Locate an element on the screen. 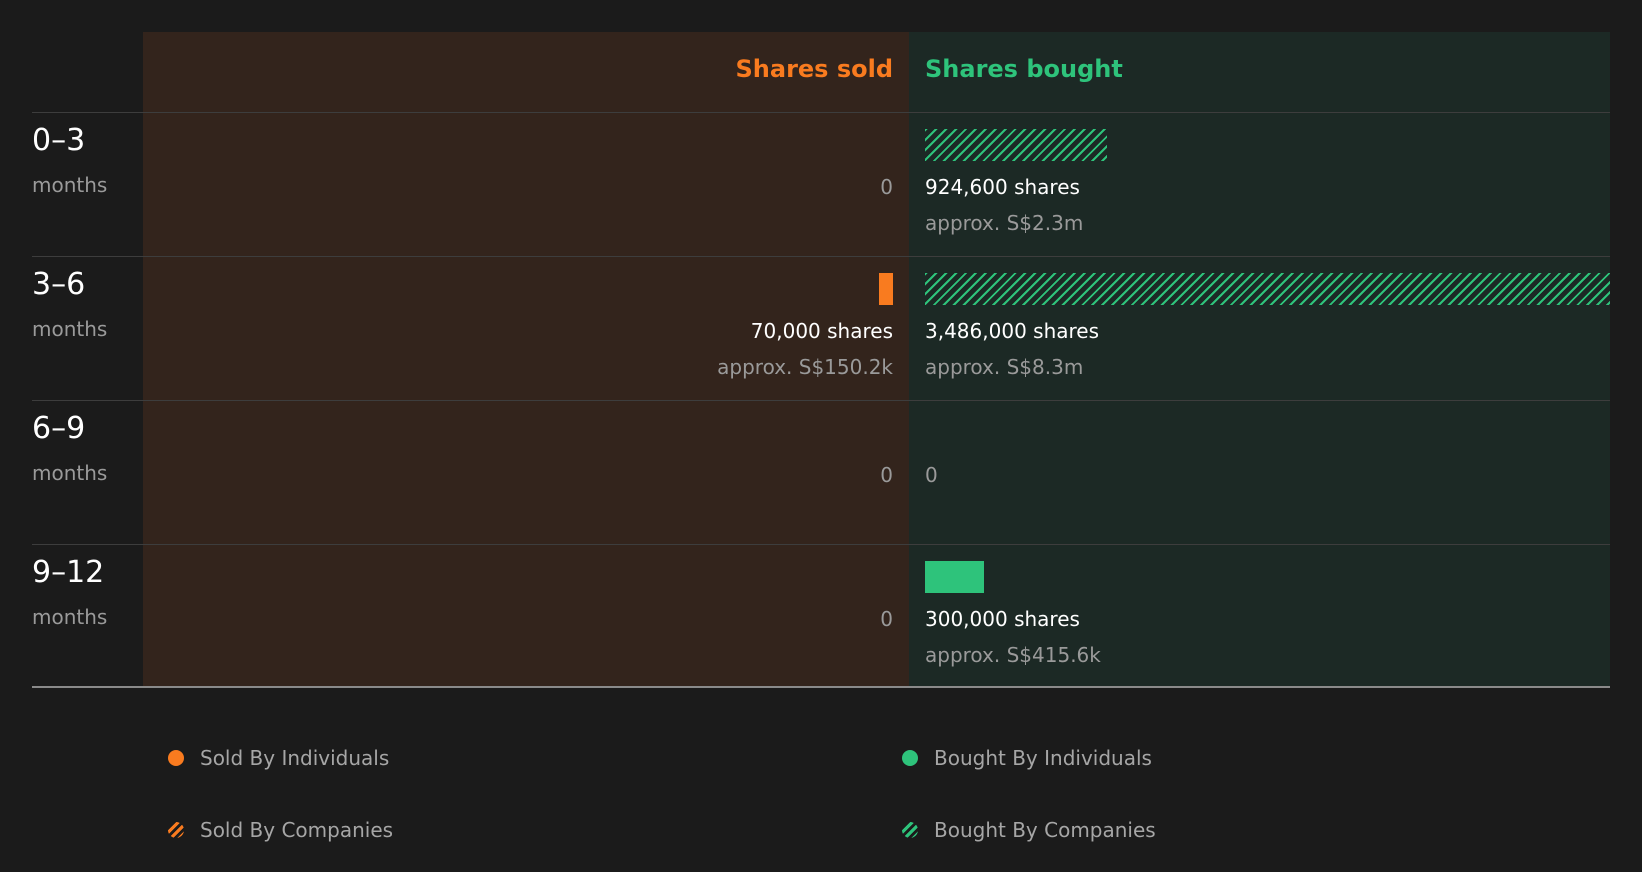  legend-label: Sold By Companies is located at coordinates (297, 830).